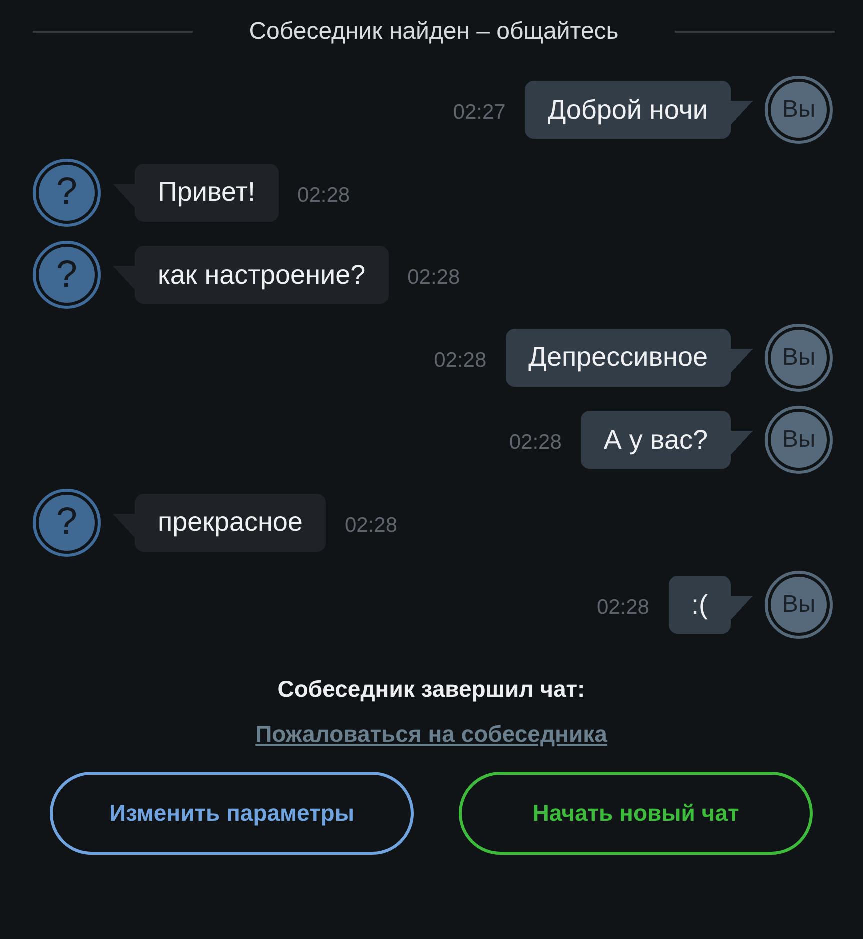 The image size is (863, 939). I want to click on chat-ended-notice: Собеседник завершил чат:, so click(432, 689).